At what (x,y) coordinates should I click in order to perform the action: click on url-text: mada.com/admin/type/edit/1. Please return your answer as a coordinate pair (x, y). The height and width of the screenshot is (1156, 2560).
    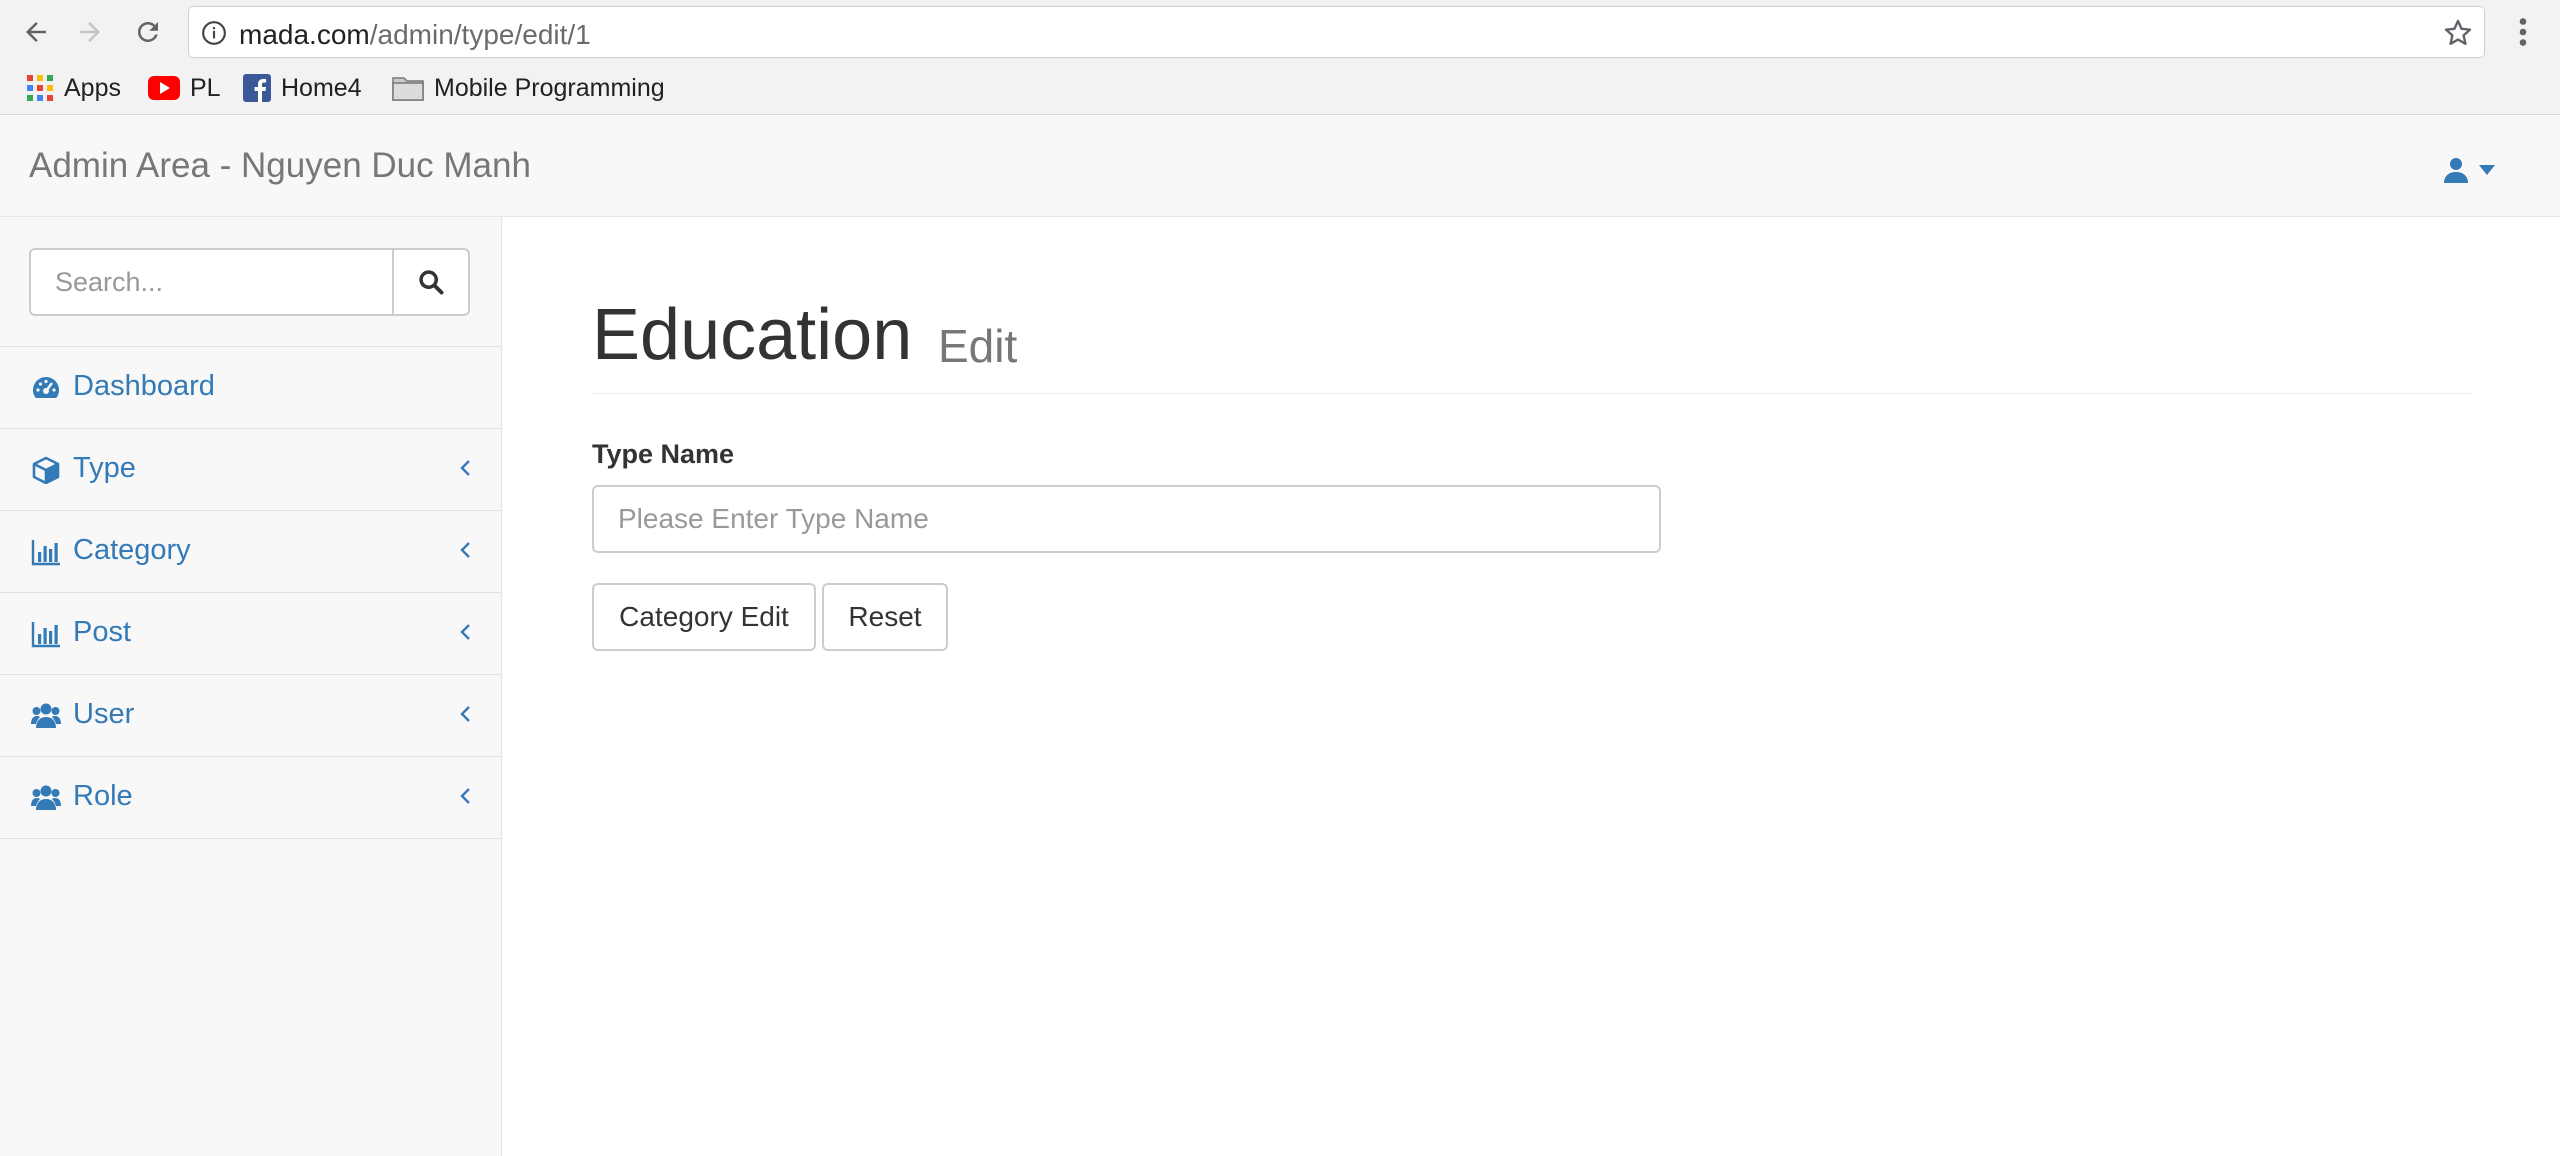
    Looking at the image, I should click on (415, 35).